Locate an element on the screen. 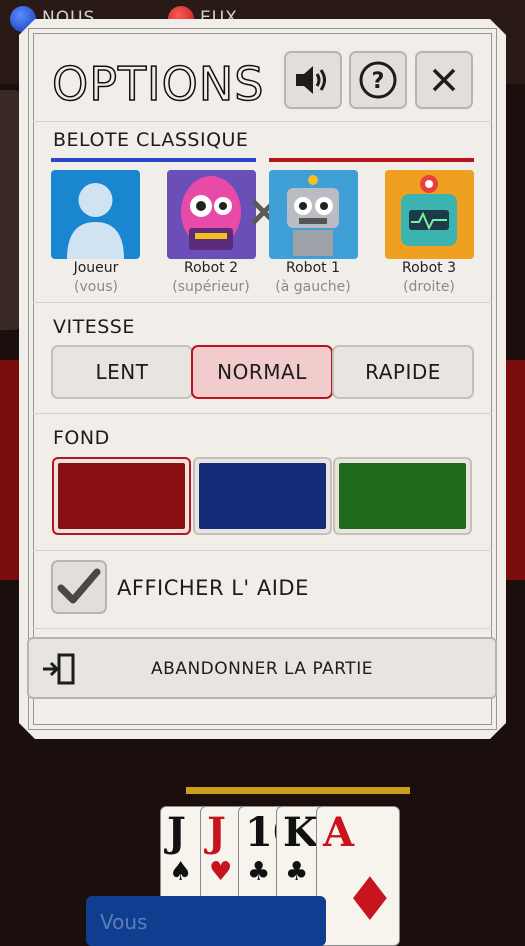 Image resolution: width=525 pixels, height=946 pixels. close-button is located at coordinates (444, 80).